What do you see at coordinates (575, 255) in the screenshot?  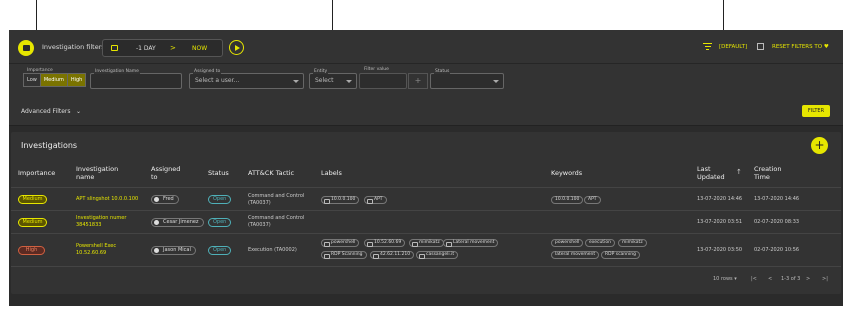 I see `keyword-chip: lateral movement` at bounding box center [575, 255].